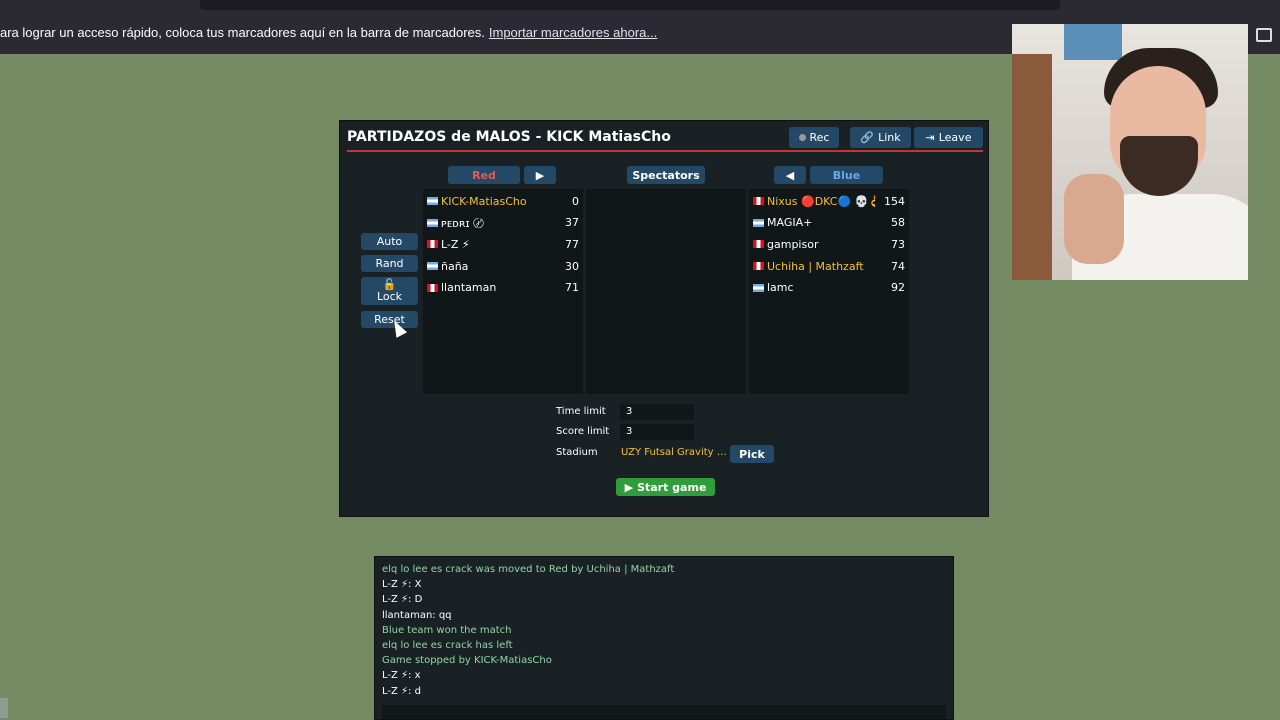 The height and width of the screenshot is (720, 1280). I want to click on red-team-header: Red, so click(484, 175).